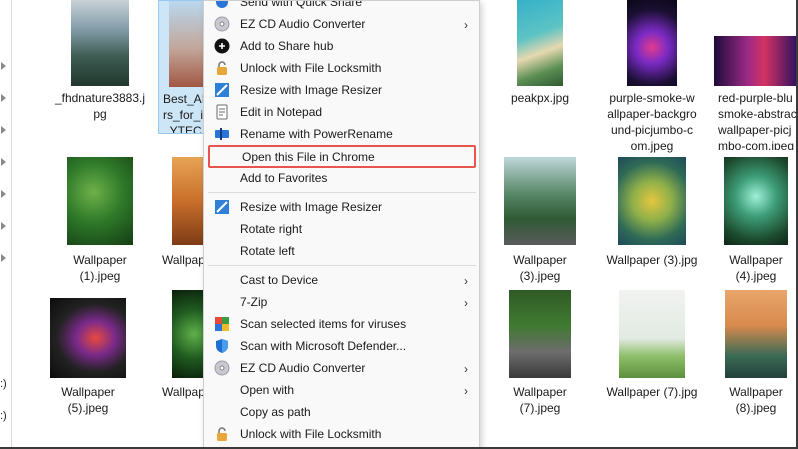  I want to click on menu-item-label: Add to Share hub, so click(287, 46).